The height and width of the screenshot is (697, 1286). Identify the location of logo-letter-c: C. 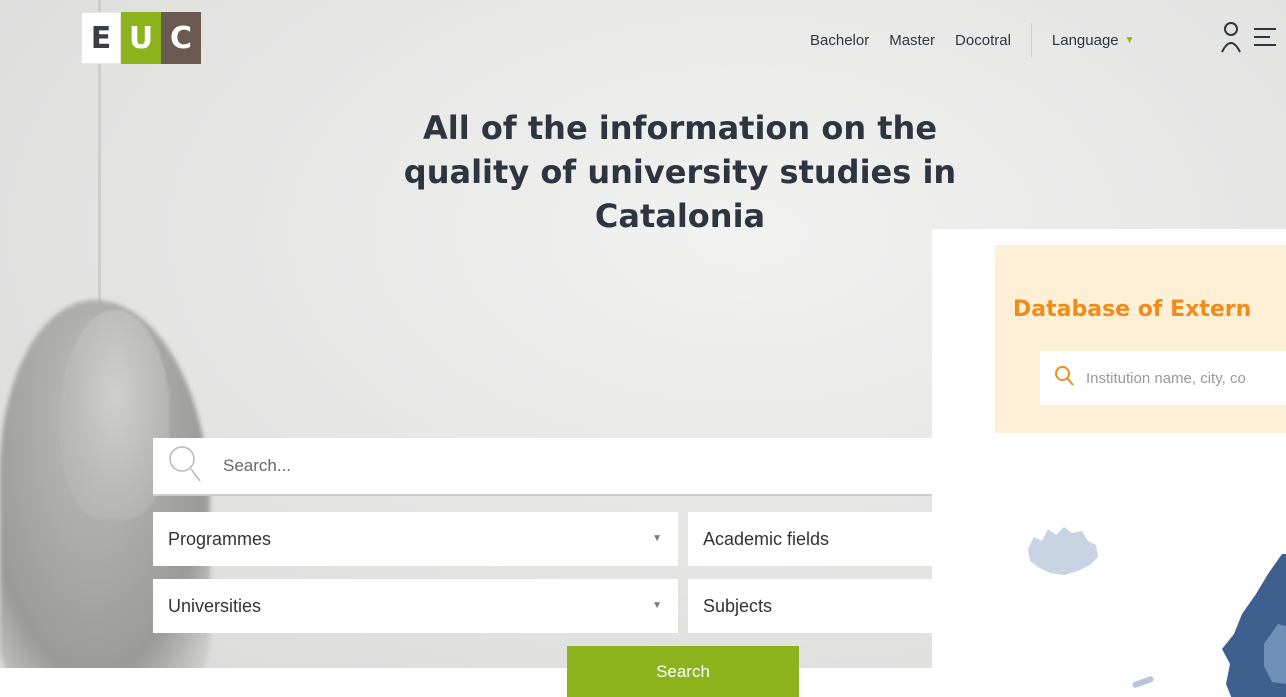
(181, 38).